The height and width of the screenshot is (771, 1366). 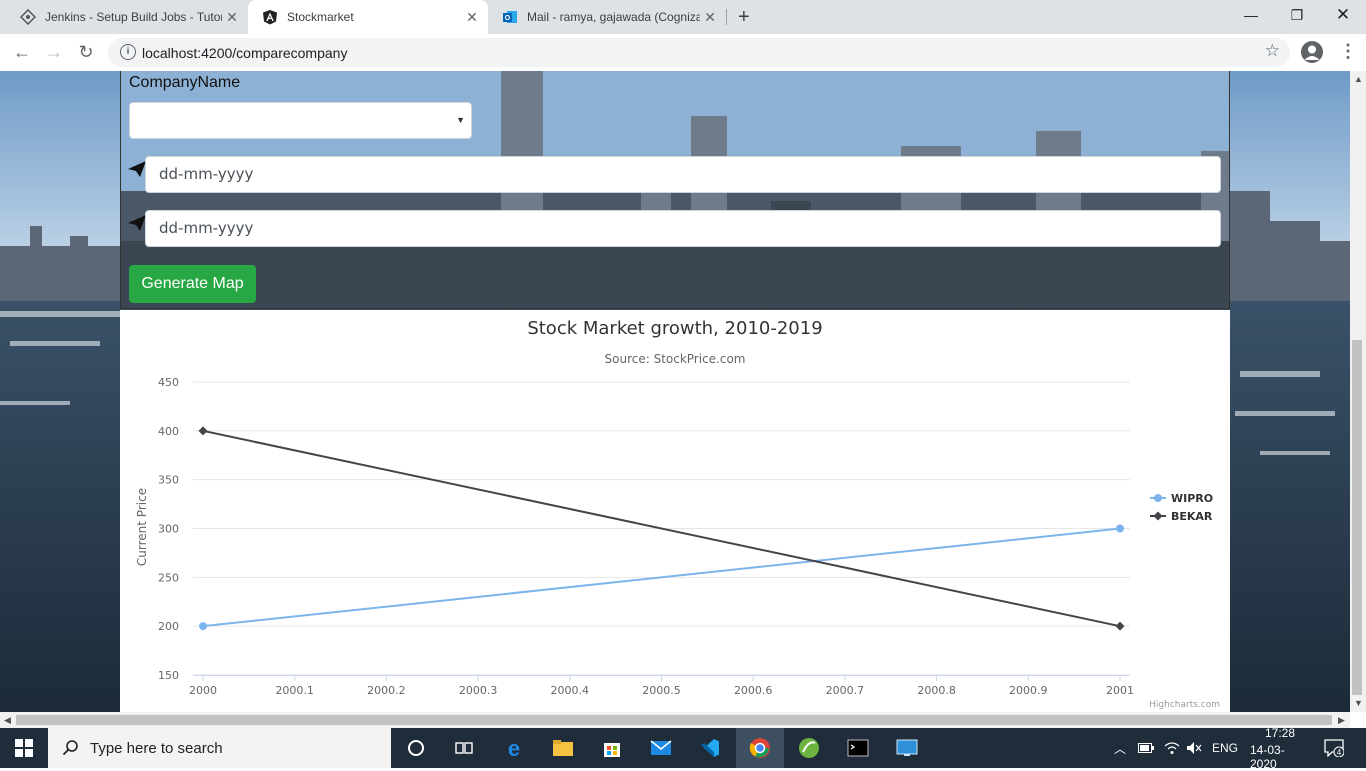 I want to click on y-tick-label: 150, so click(x=168, y=675).